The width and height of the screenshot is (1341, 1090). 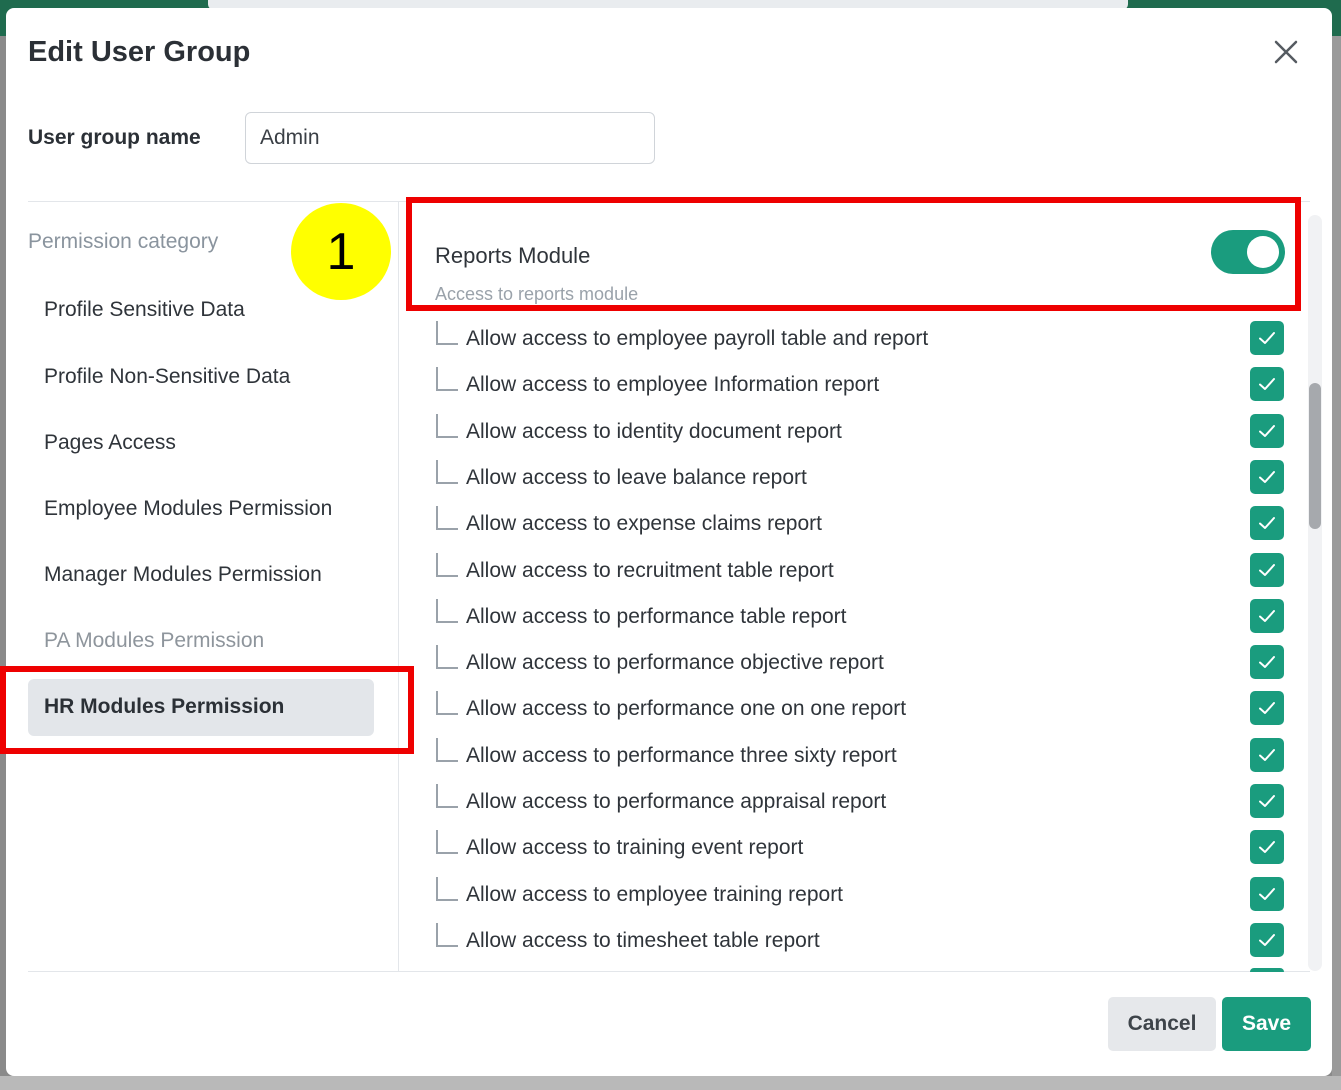 What do you see at coordinates (167, 377) in the screenshot?
I see `category-profile-non-sensitive-data: Profile Non-Sensitive Data` at bounding box center [167, 377].